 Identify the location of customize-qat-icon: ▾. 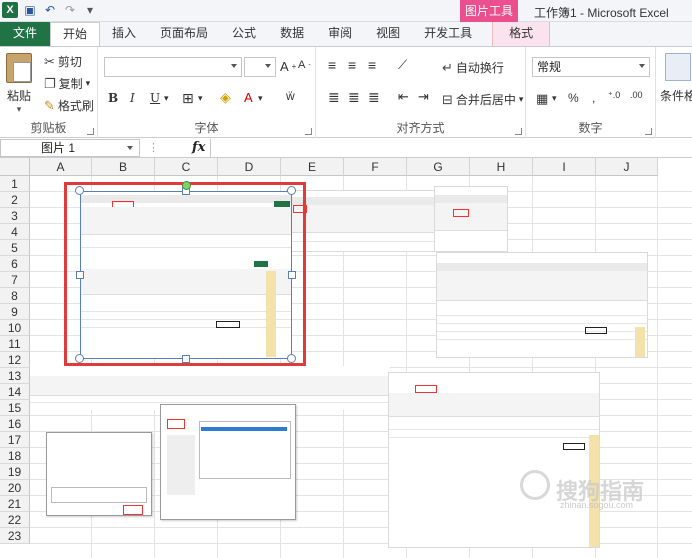
(90, 10).